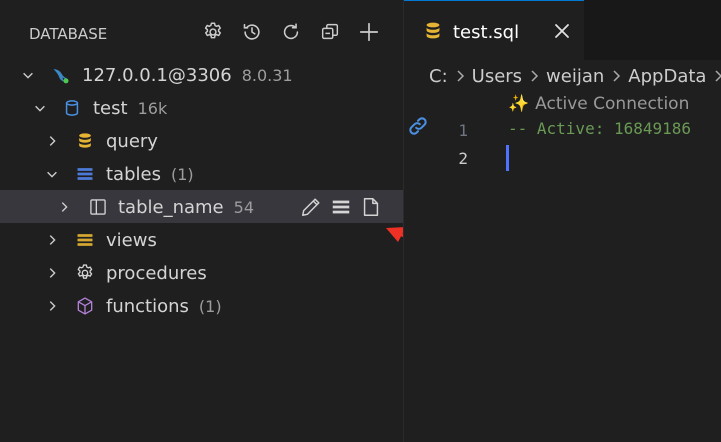 This screenshot has width=721, height=442. Describe the element at coordinates (267, 75) in the screenshot. I see `connection-version: 8.0.31` at that location.